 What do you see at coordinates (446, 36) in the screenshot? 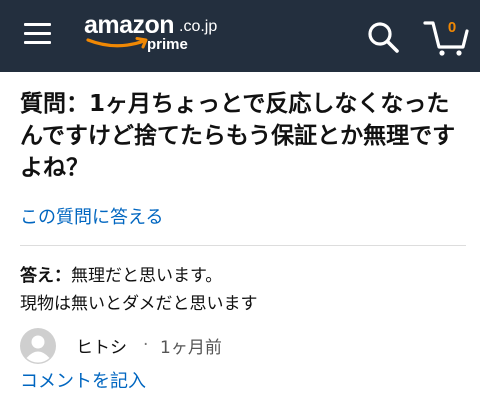
I see `cart-button: 0` at bounding box center [446, 36].